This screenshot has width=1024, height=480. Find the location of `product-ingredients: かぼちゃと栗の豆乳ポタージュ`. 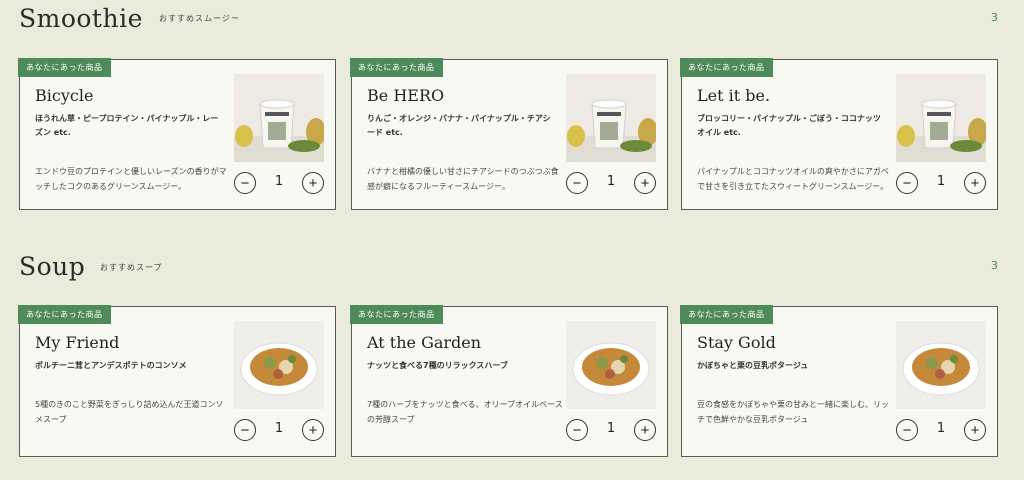

product-ingredients: かぼちゃと栗の豆乳ポタージュ is located at coordinates (753, 365).